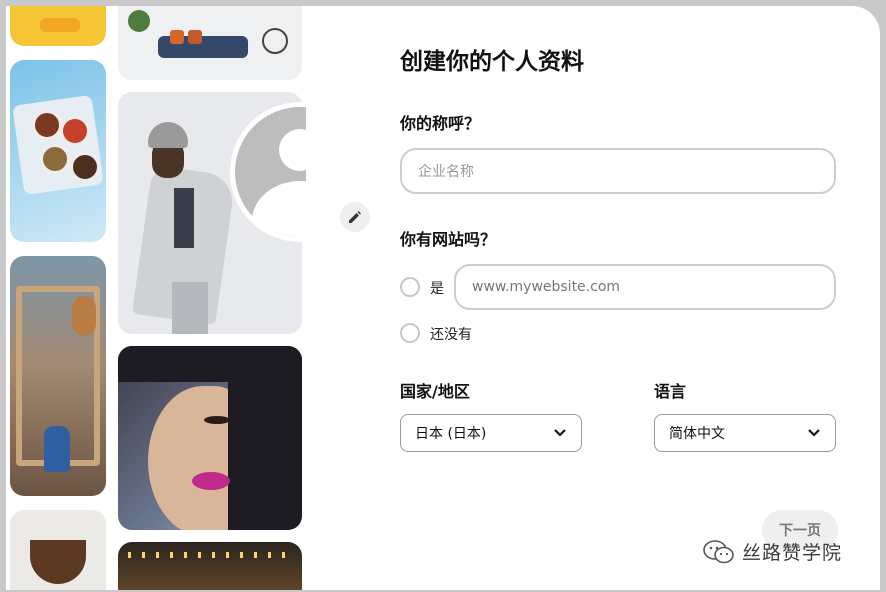 Image resolution: width=886 pixels, height=592 pixels. What do you see at coordinates (217, 420) in the screenshot?
I see `eye` at bounding box center [217, 420].